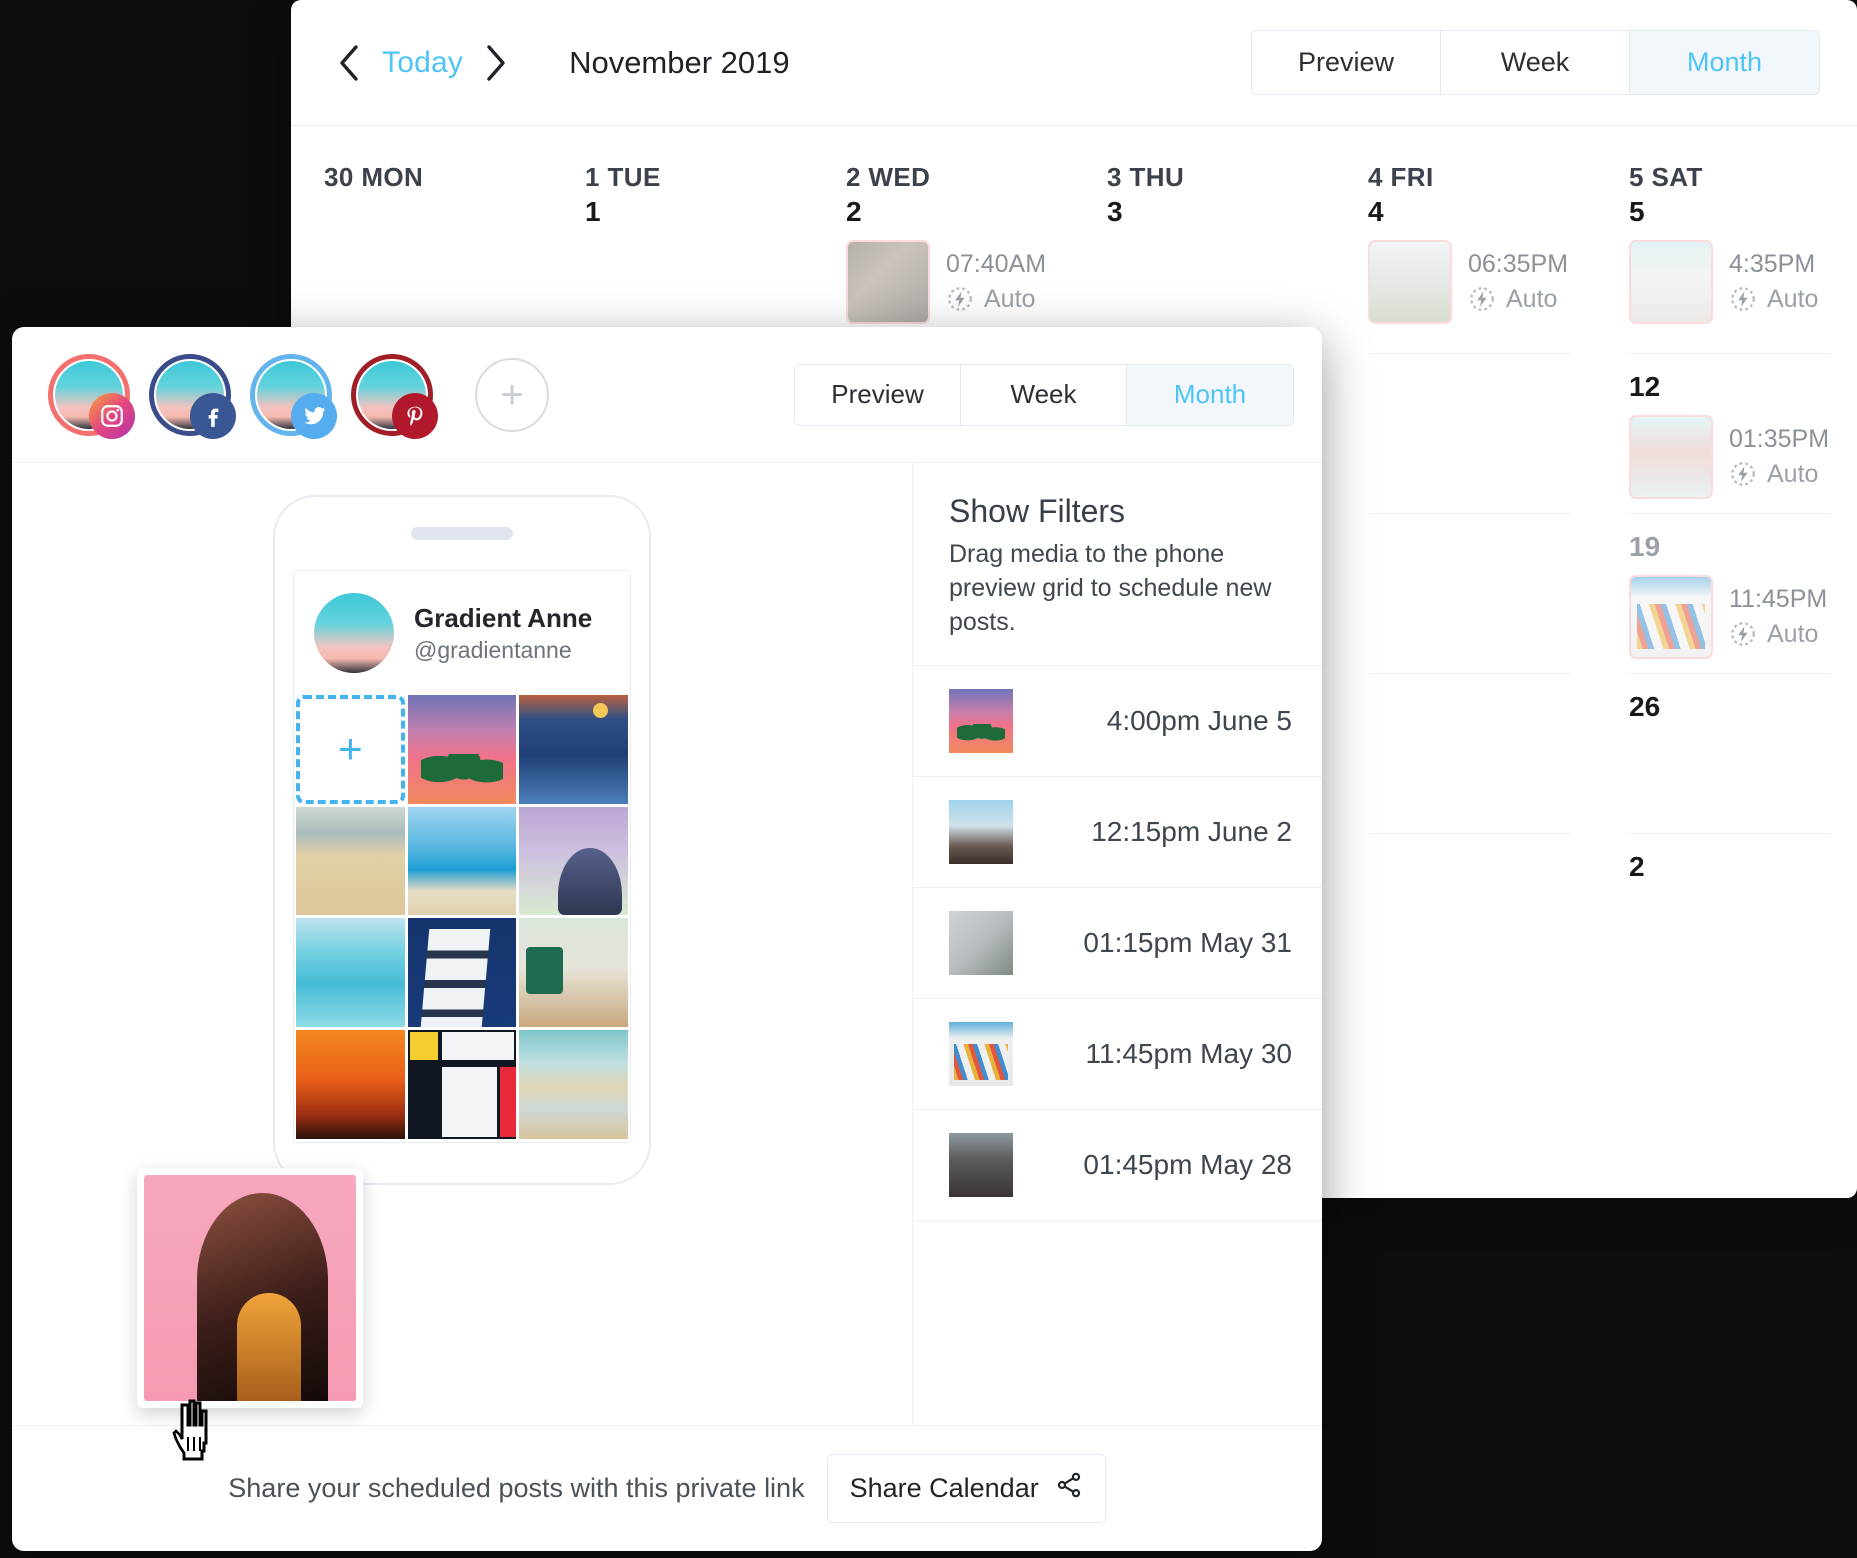 The height and width of the screenshot is (1558, 1857). Describe the element at coordinates (1117, 1166) in the screenshot. I see `scheduled-media-row: 01:45pm May 28` at that location.